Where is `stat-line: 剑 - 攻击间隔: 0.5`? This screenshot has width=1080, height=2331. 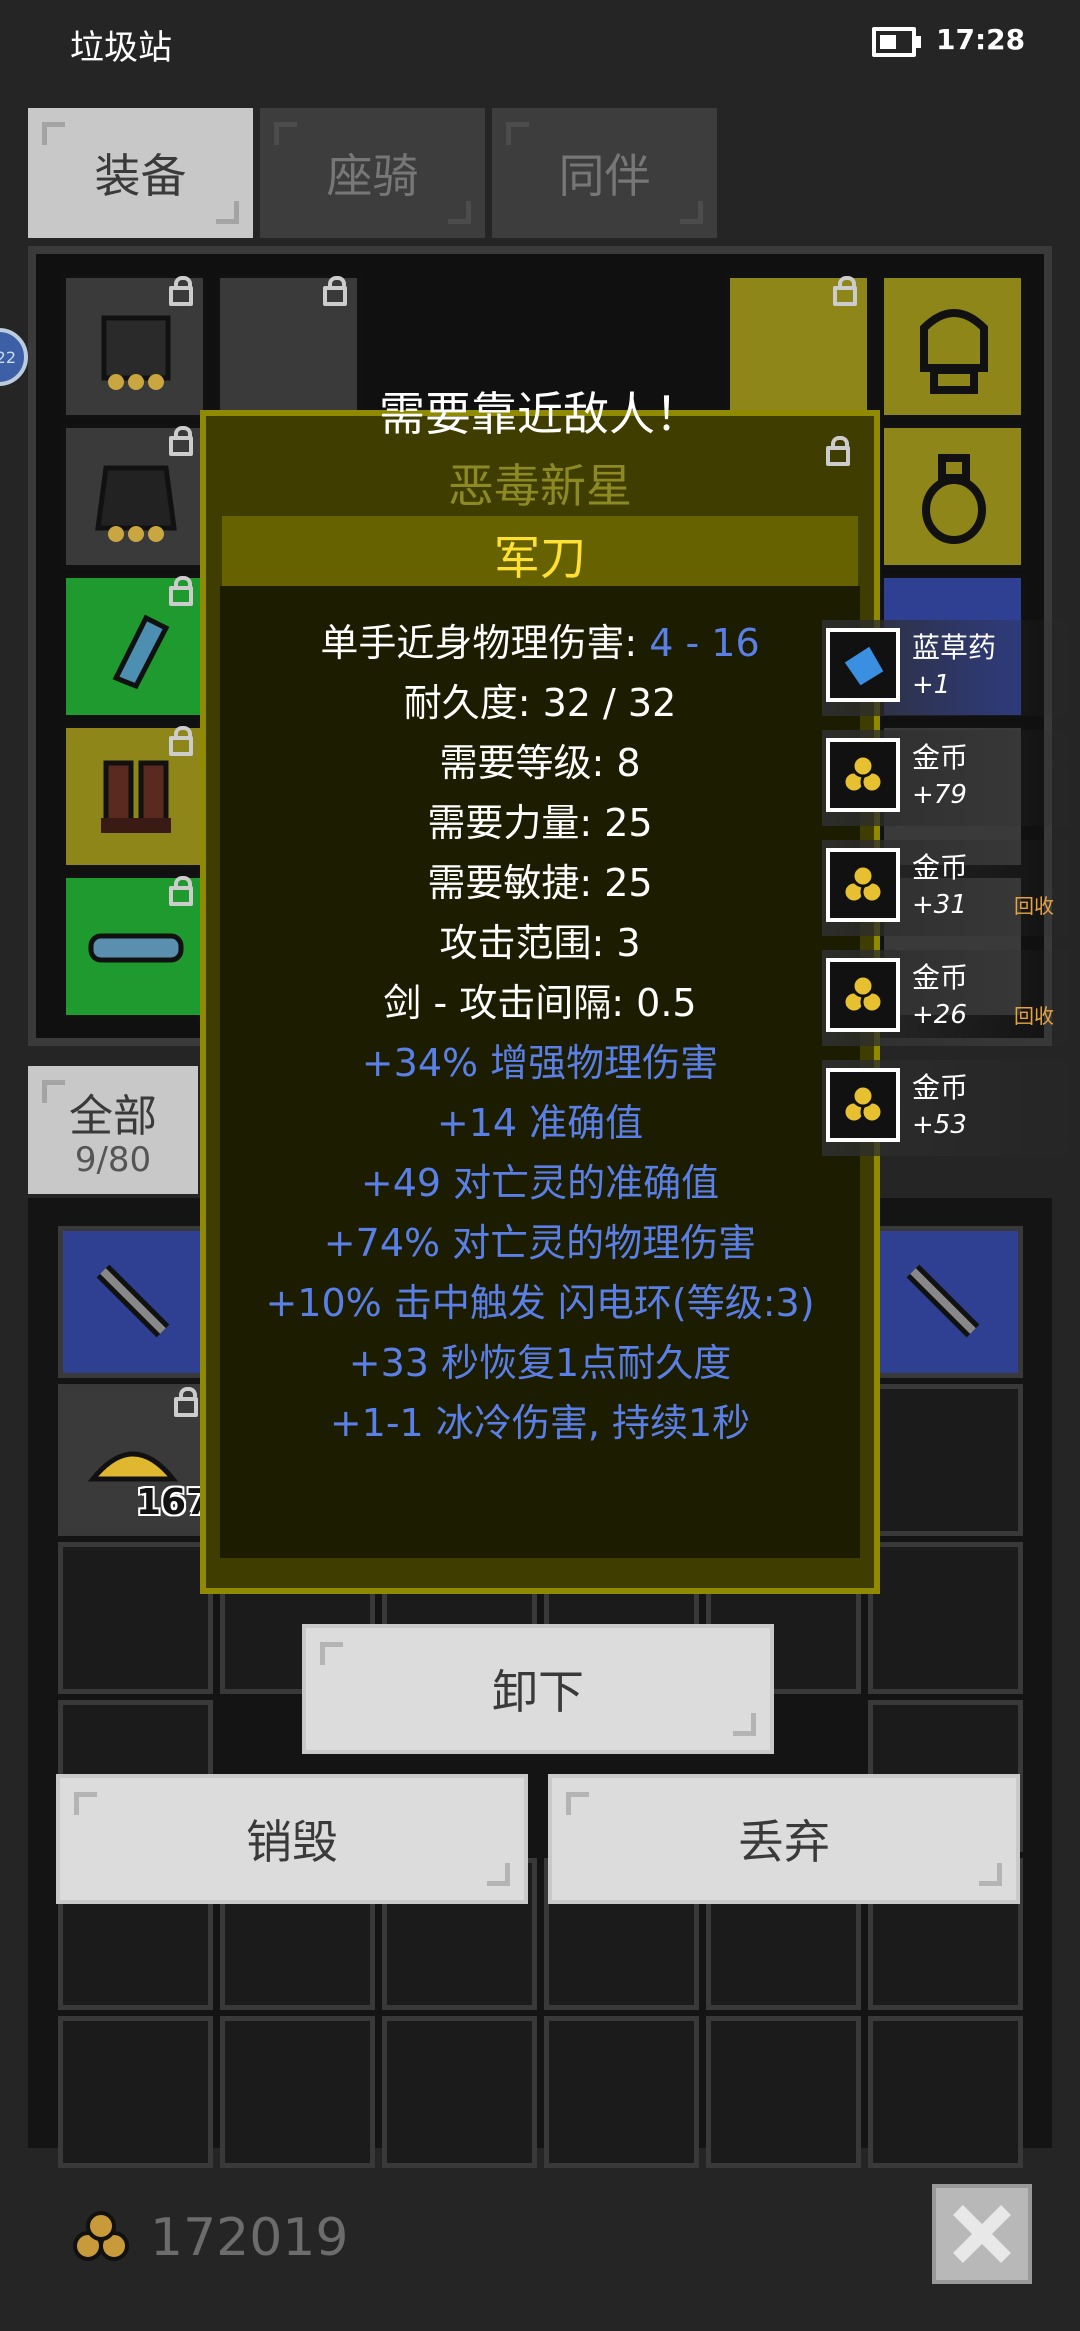
stat-line: 剑 - 攻击间隔: 0.5 is located at coordinates (540, 1003).